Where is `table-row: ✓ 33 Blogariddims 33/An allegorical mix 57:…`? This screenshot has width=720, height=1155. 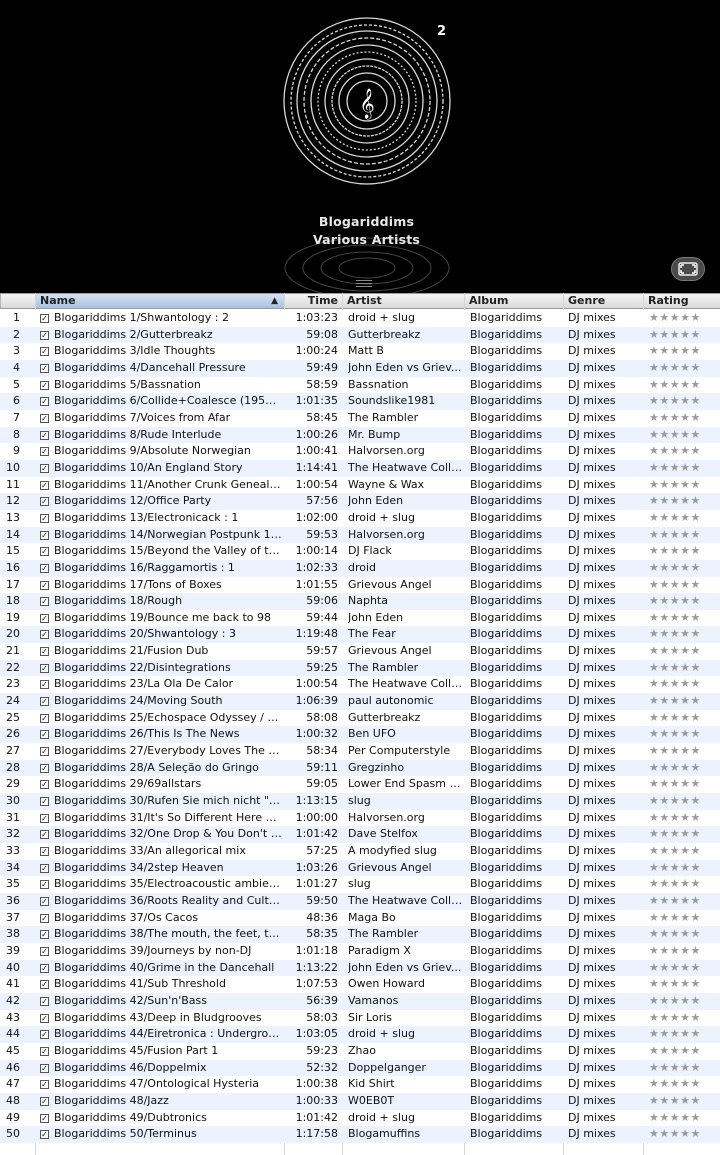
table-row: ✓ 33 Blogariddims 33/An allegorical mix 57:… is located at coordinates (360, 851).